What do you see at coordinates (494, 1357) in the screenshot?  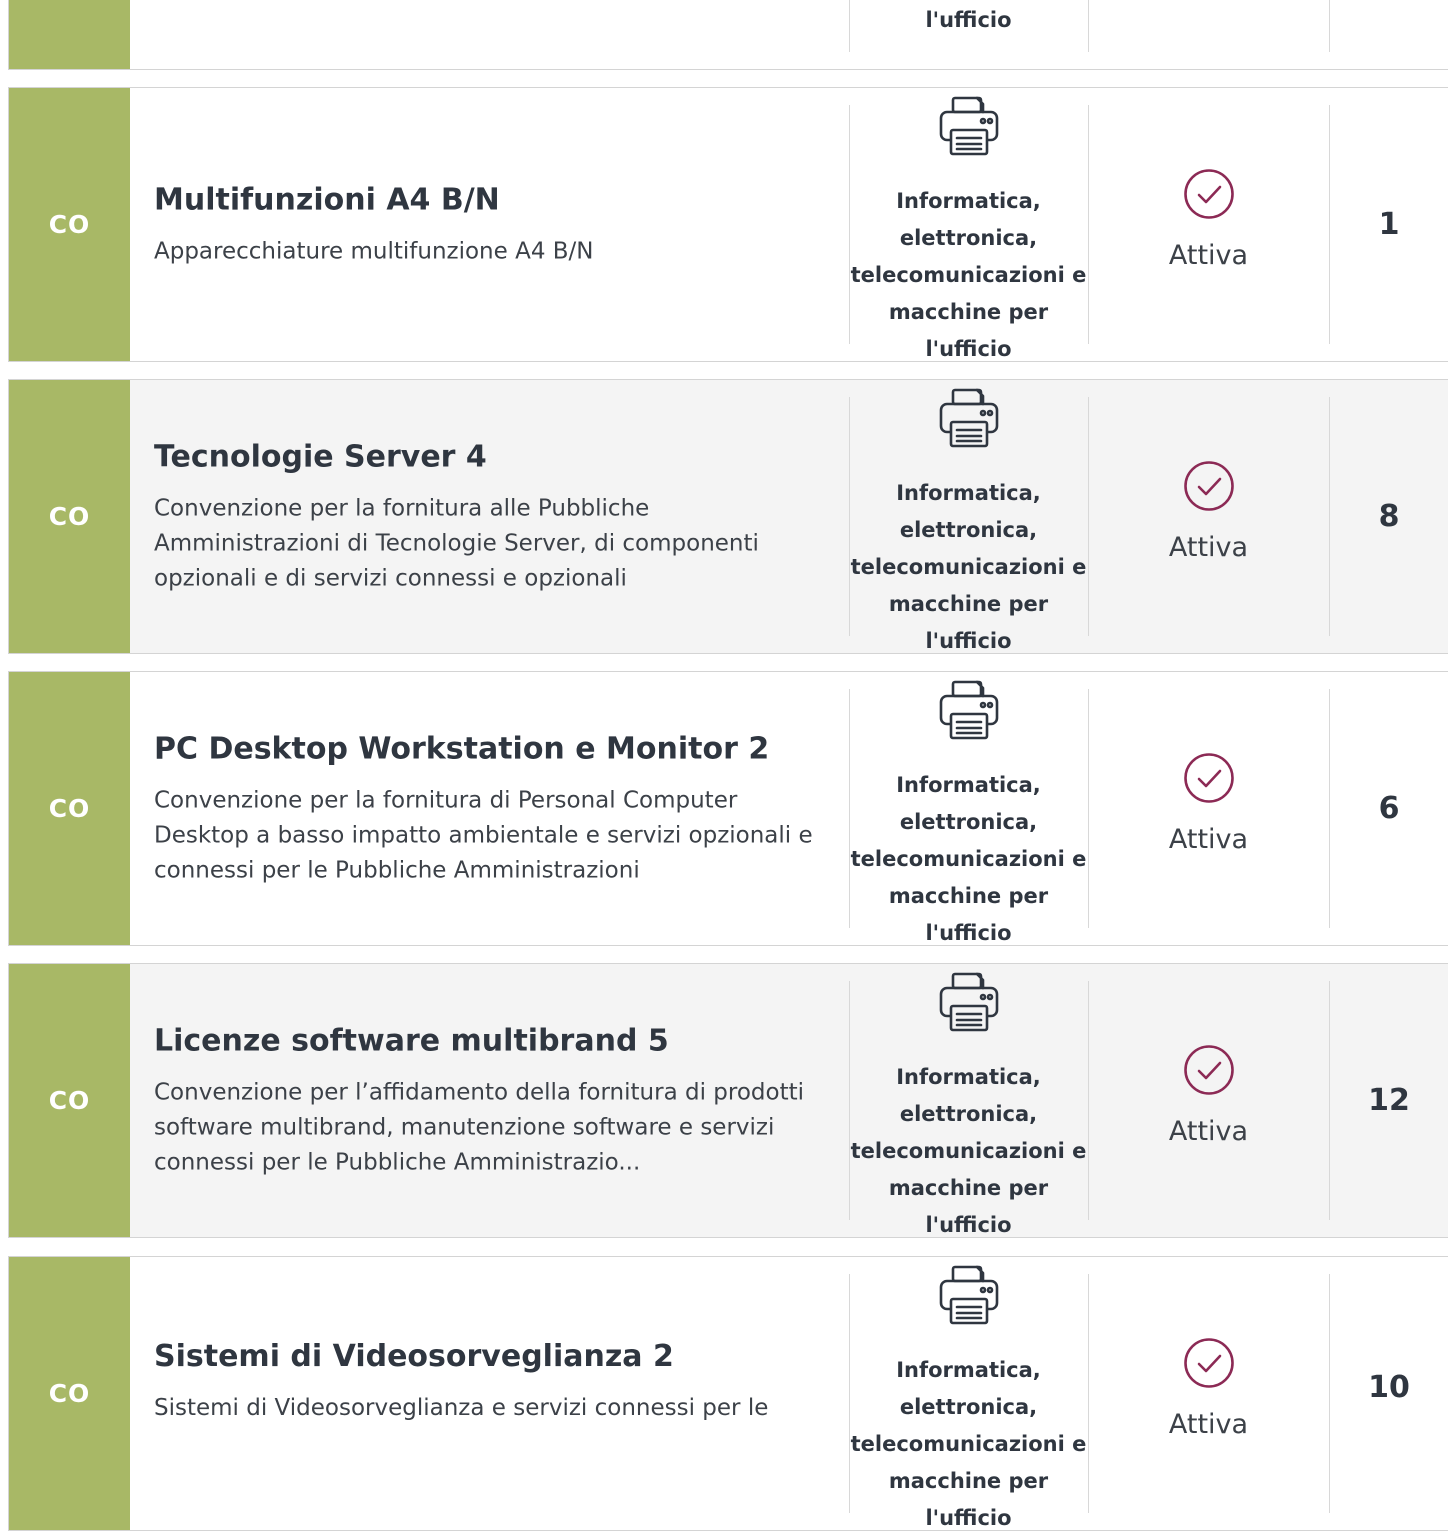 I see `item-title: Sistemi di Videosorveglianza 2` at bounding box center [494, 1357].